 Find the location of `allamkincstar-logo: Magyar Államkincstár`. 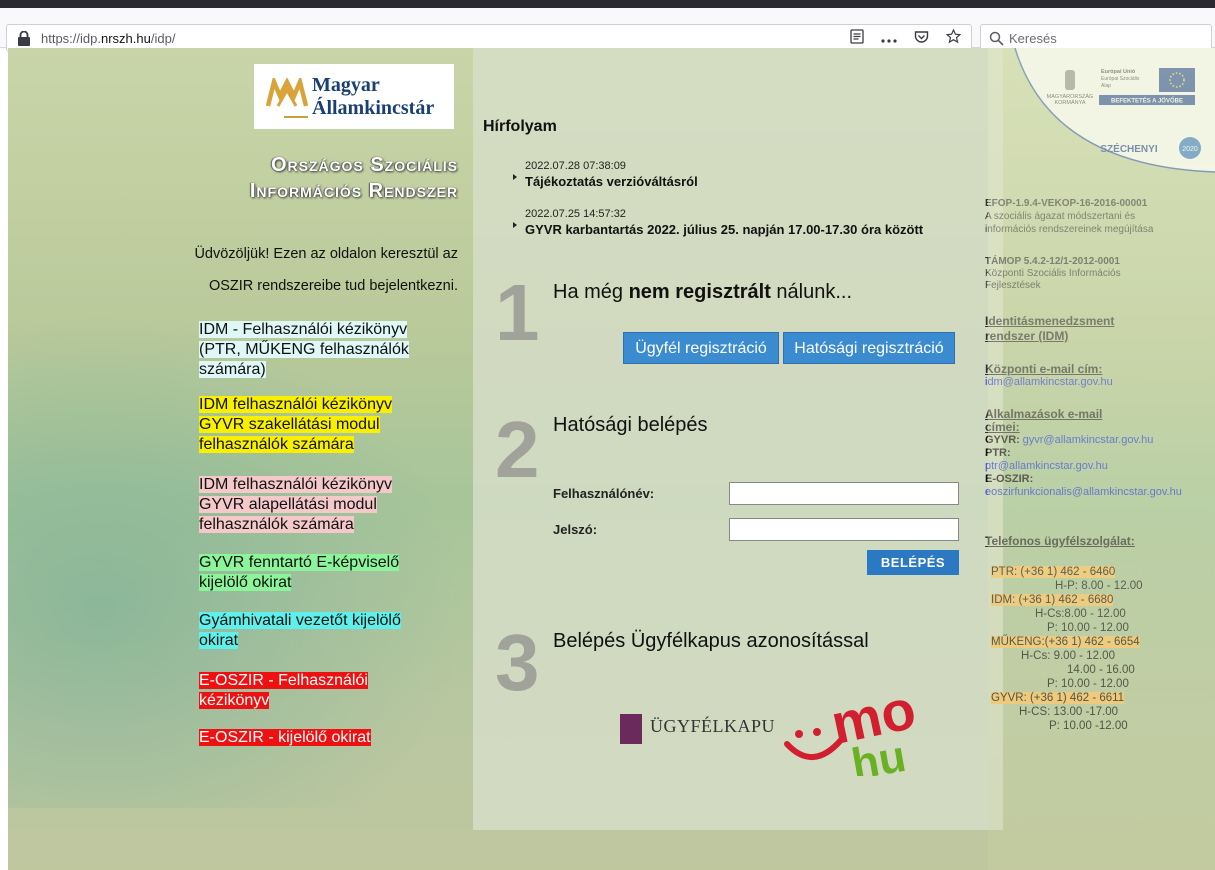

allamkincstar-logo: Magyar Államkincstár is located at coordinates (354, 96).